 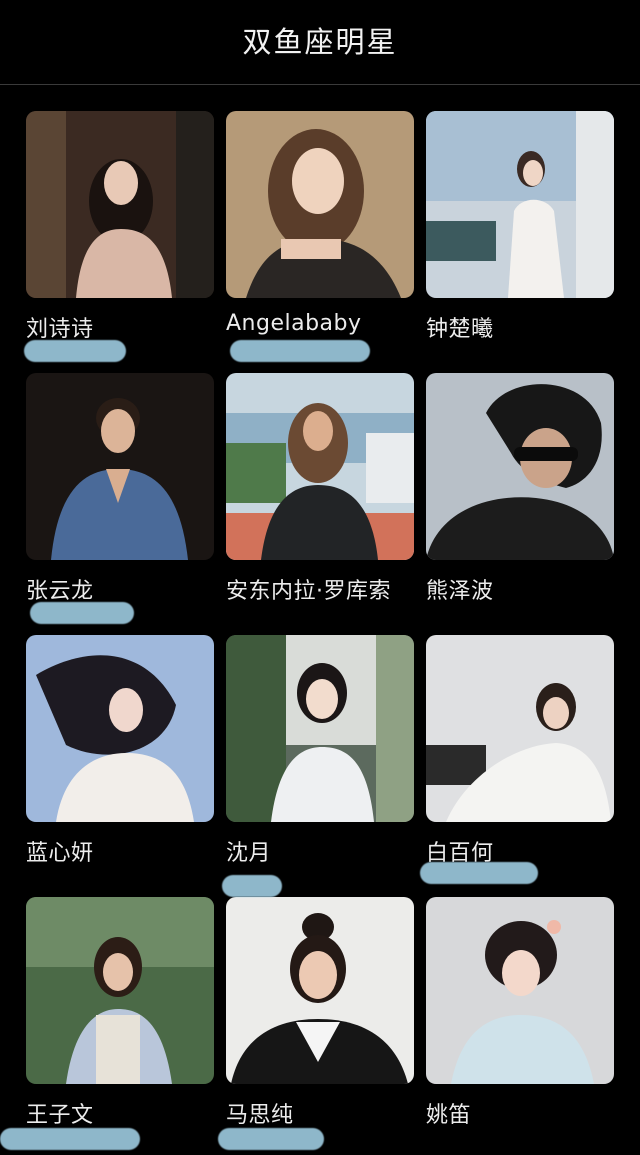 What do you see at coordinates (460, 329) in the screenshot?
I see `star-name: 钟楚曦` at bounding box center [460, 329].